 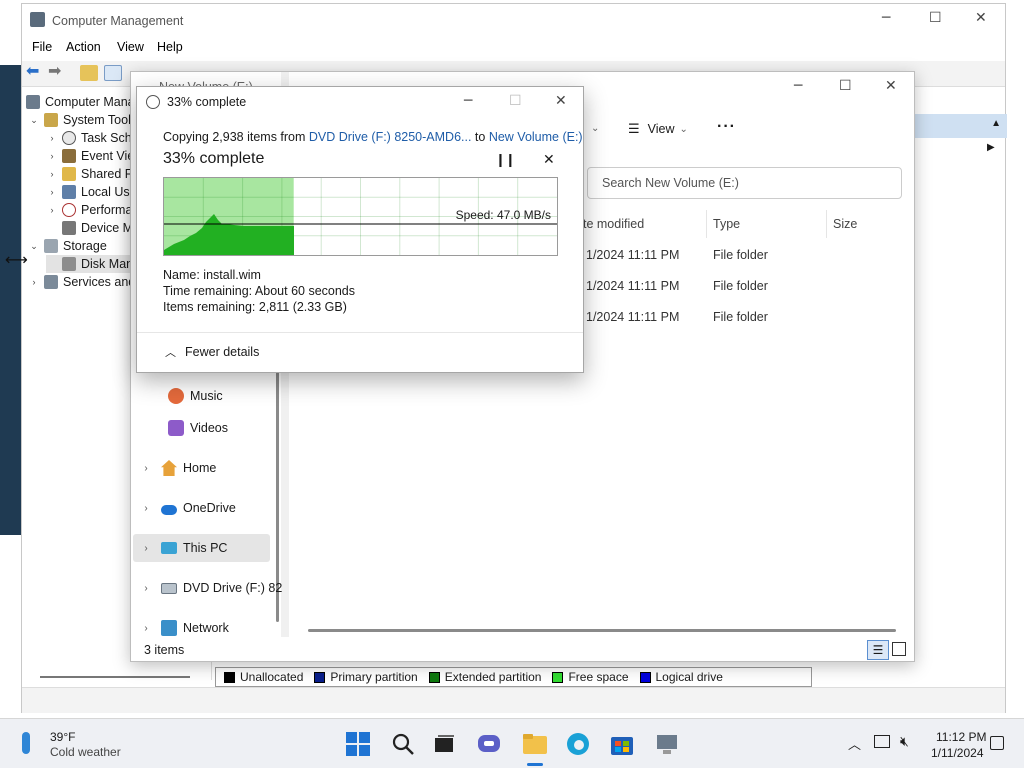 What do you see at coordinates (561, 101) in the screenshot?
I see `dialog-close-button: ✕` at bounding box center [561, 101].